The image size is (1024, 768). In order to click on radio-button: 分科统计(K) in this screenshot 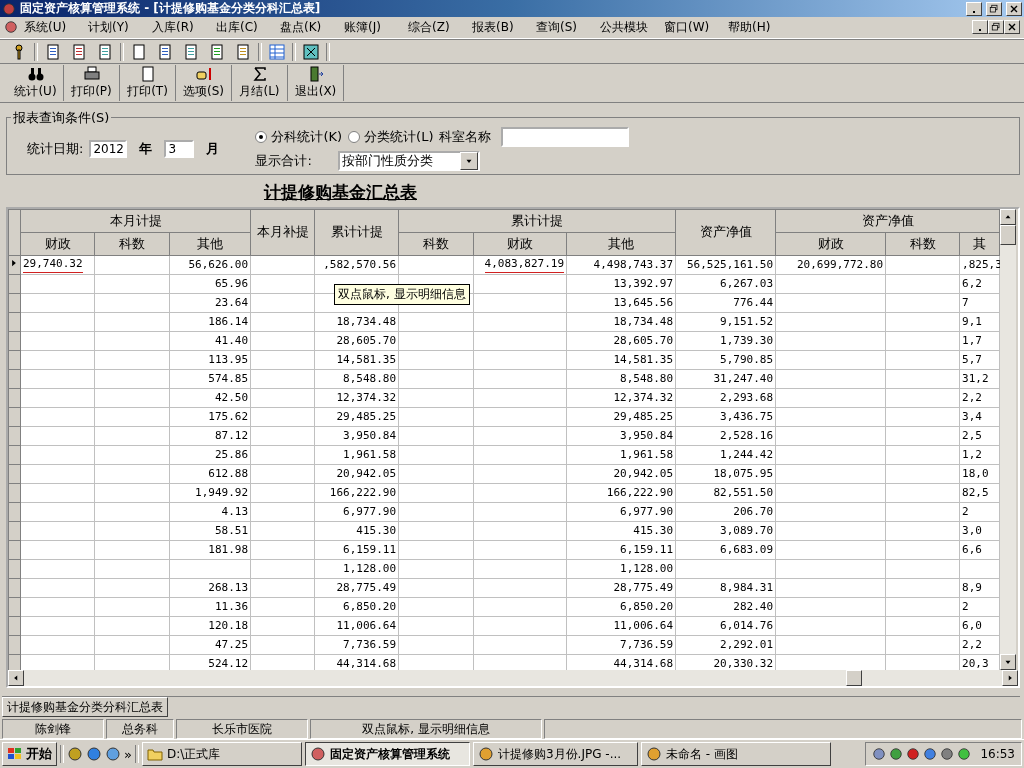, I will do `click(299, 136)`.